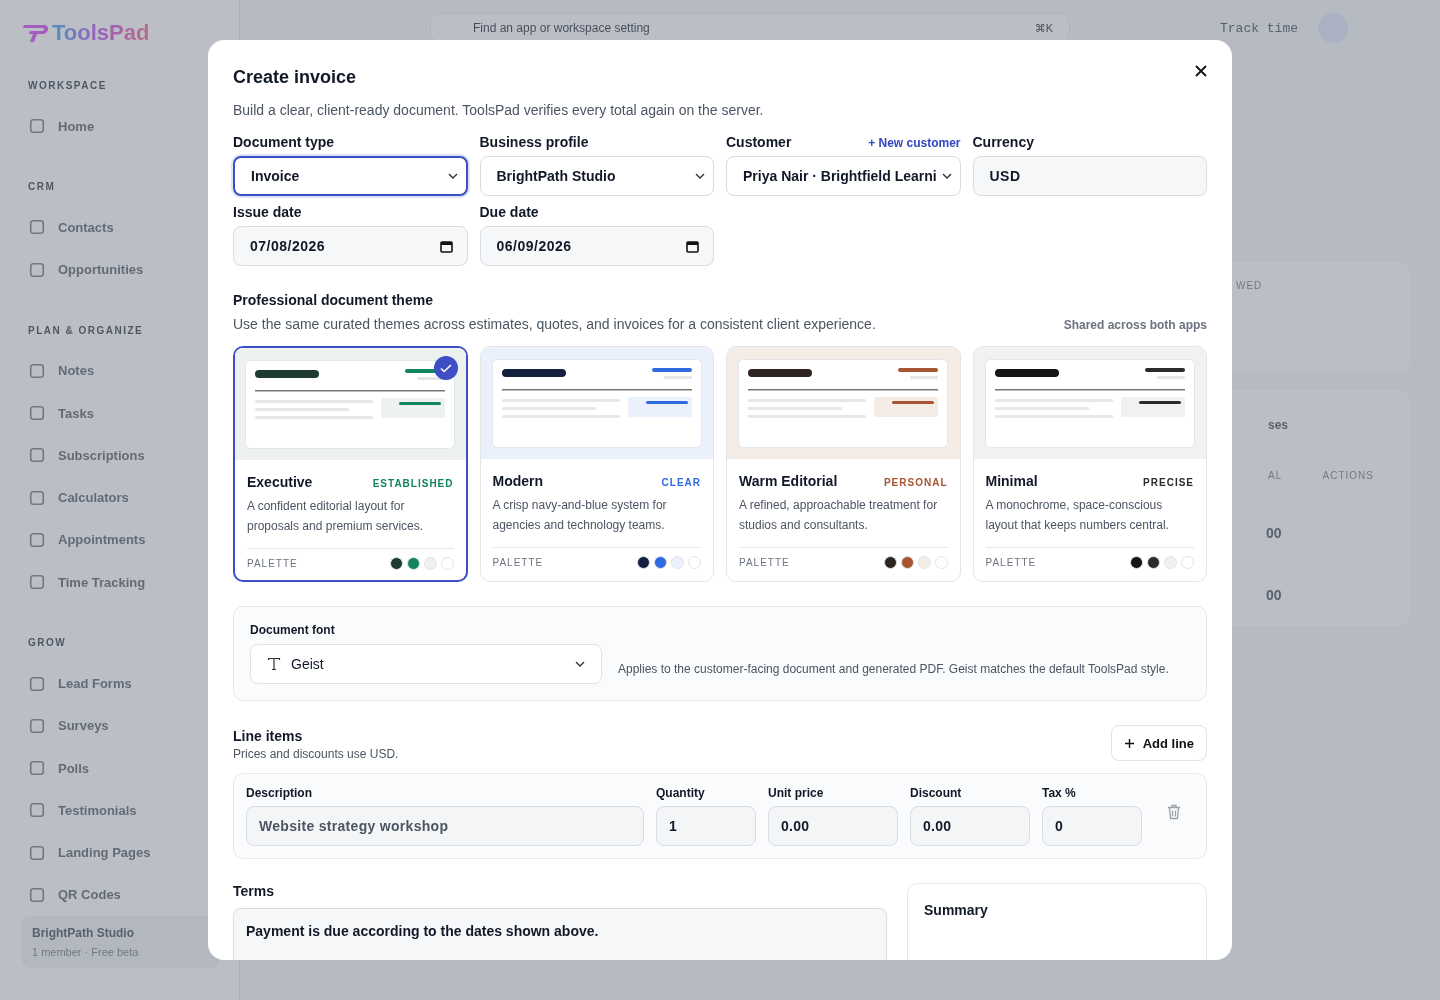  What do you see at coordinates (254, 891) in the screenshot?
I see `field-label: Terms` at bounding box center [254, 891].